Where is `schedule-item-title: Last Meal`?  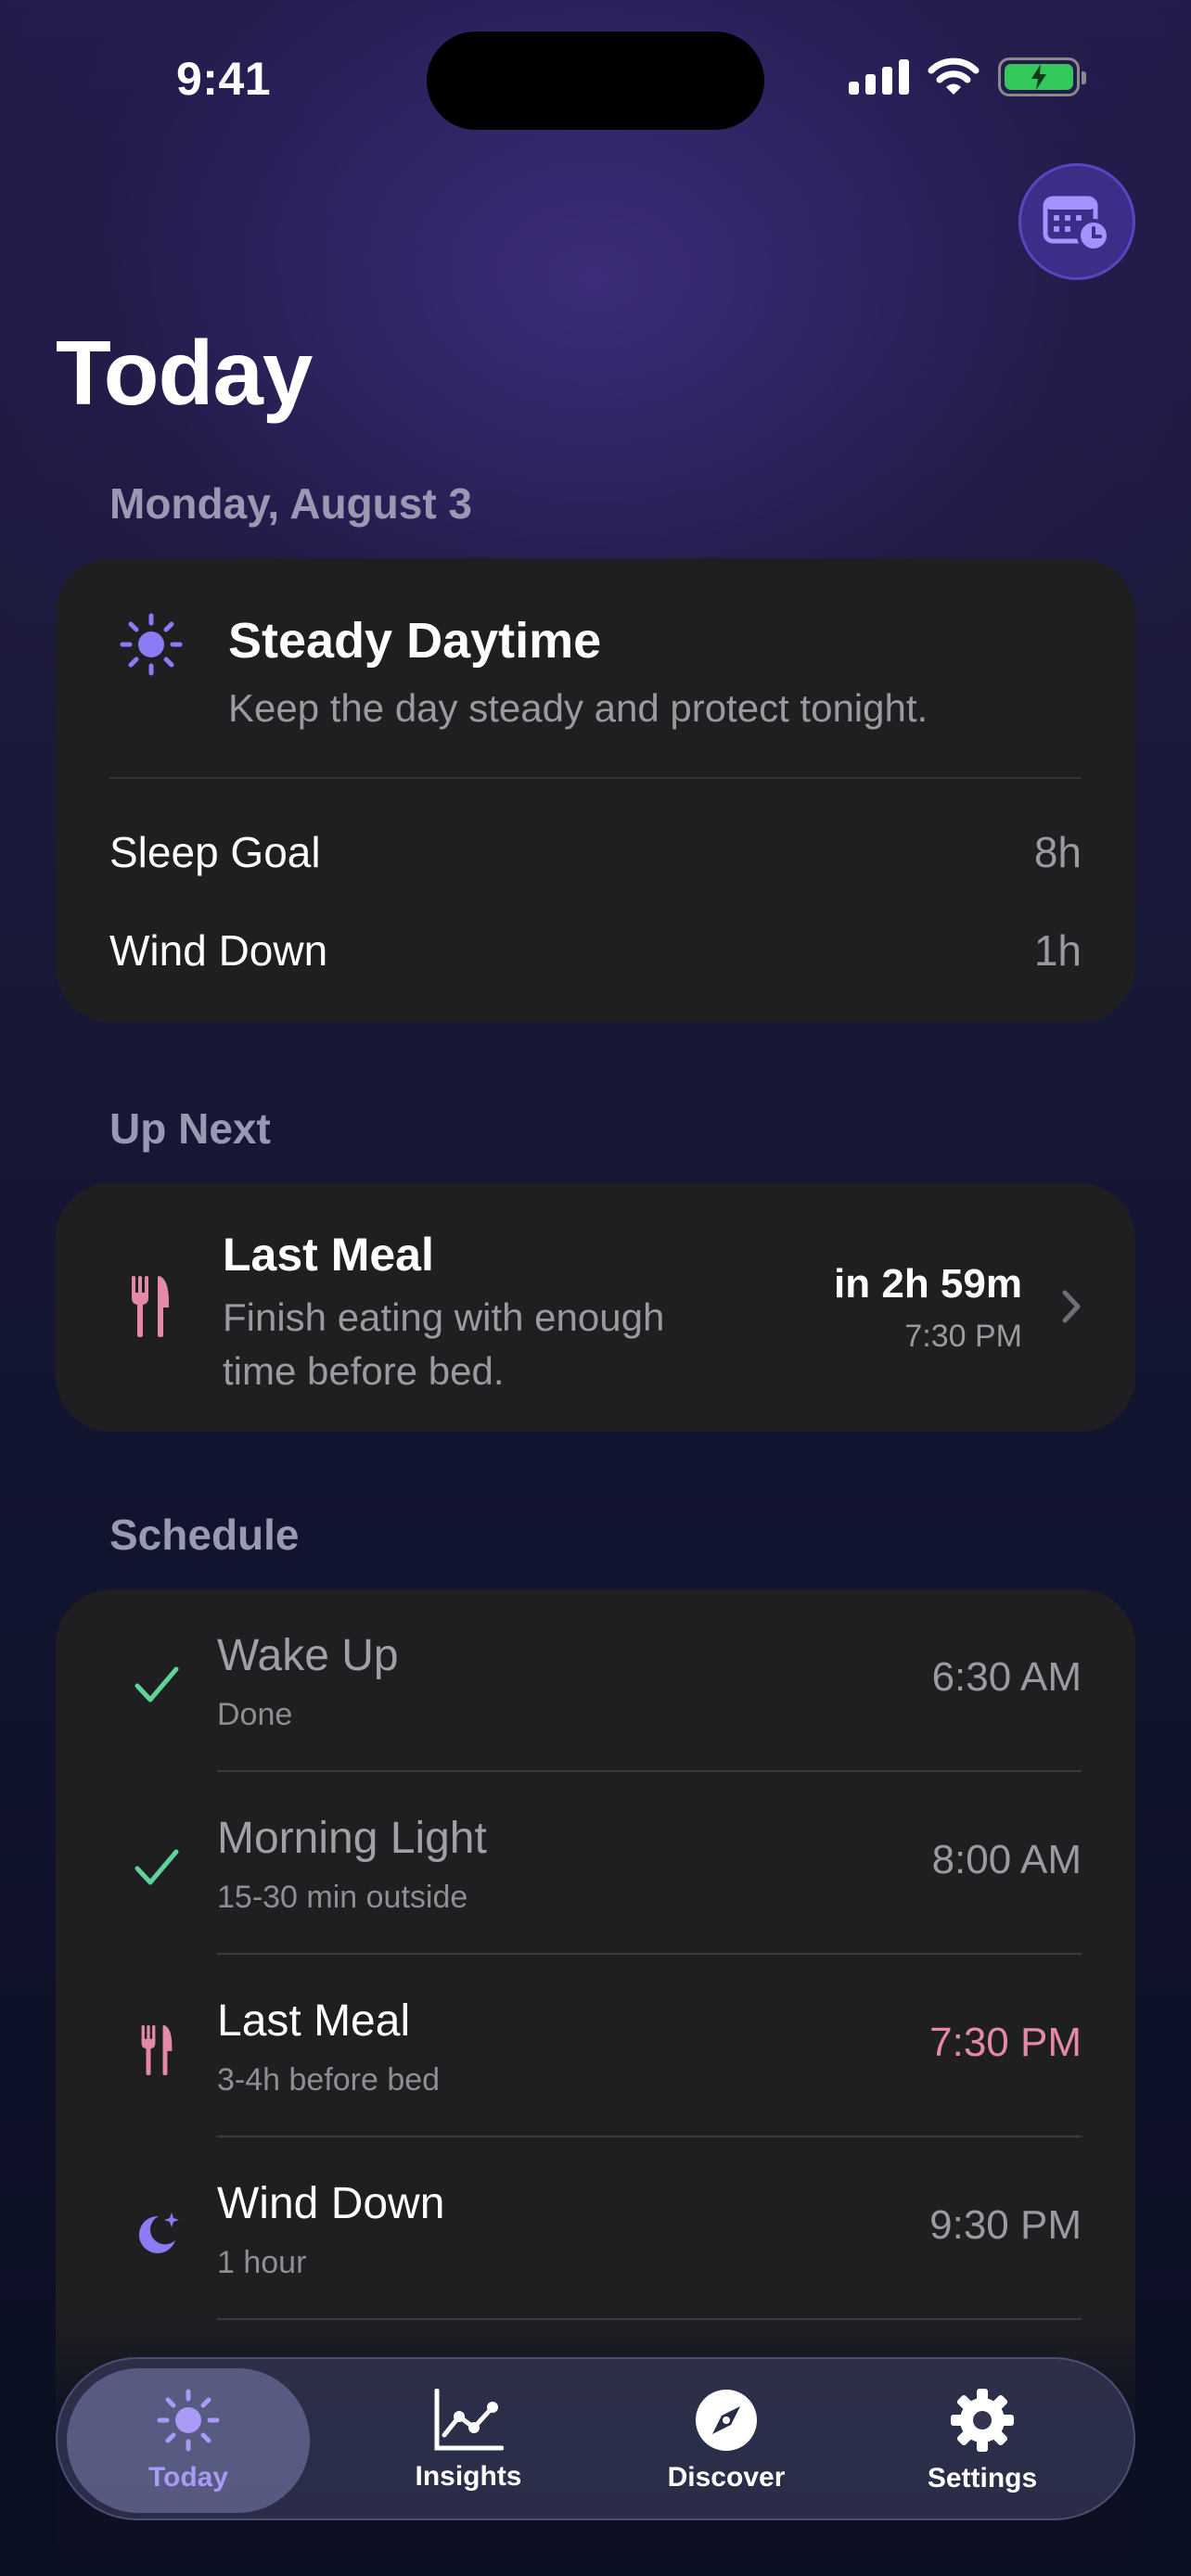
schedule-item-title: Last Meal is located at coordinates (314, 2021).